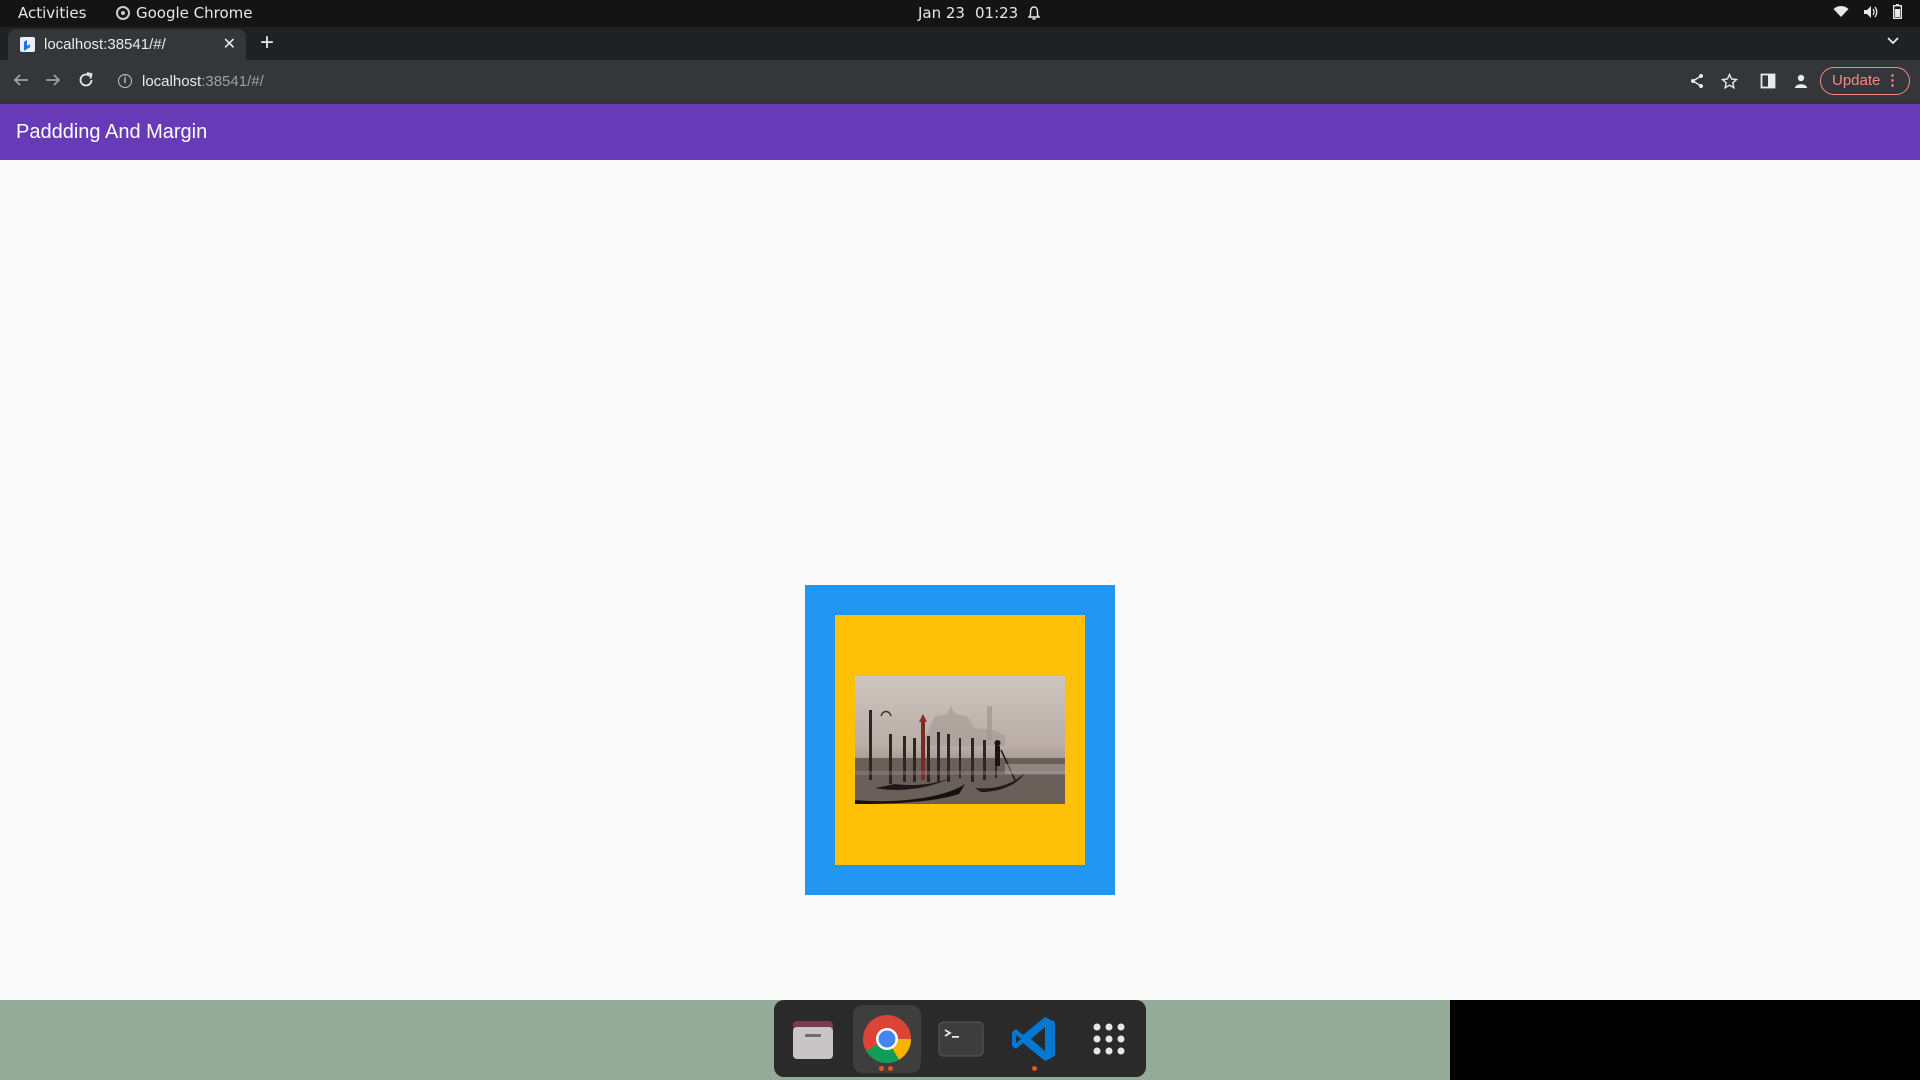  What do you see at coordinates (52, 13) in the screenshot?
I see `activities-button: Activities` at bounding box center [52, 13].